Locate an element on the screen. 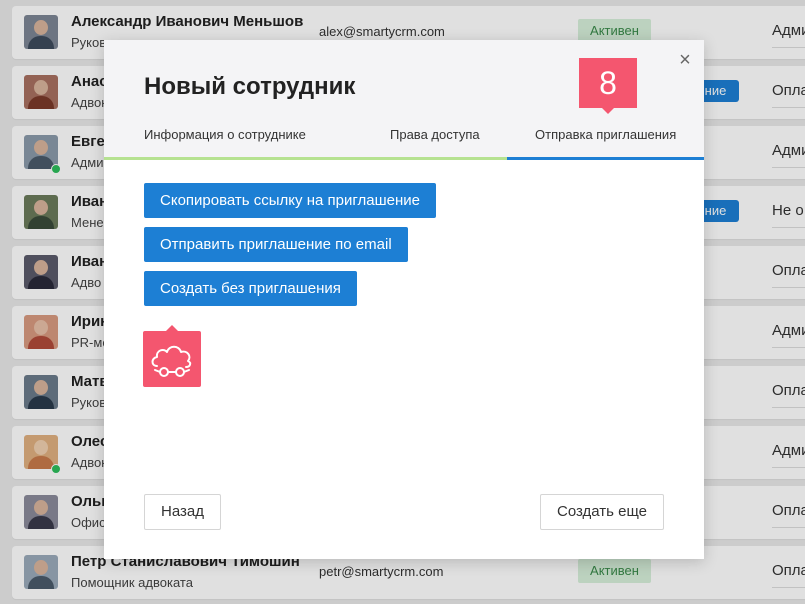 The height and width of the screenshot is (604, 805). back-button: Назад is located at coordinates (182, 512).